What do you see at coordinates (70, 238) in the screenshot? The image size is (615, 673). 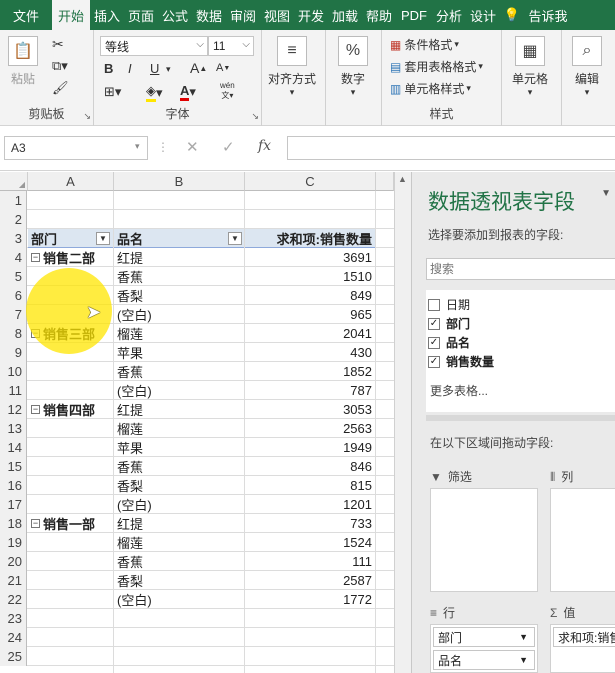 I see `cell-a: 部门 ▼` at bounding box center [70, 238].